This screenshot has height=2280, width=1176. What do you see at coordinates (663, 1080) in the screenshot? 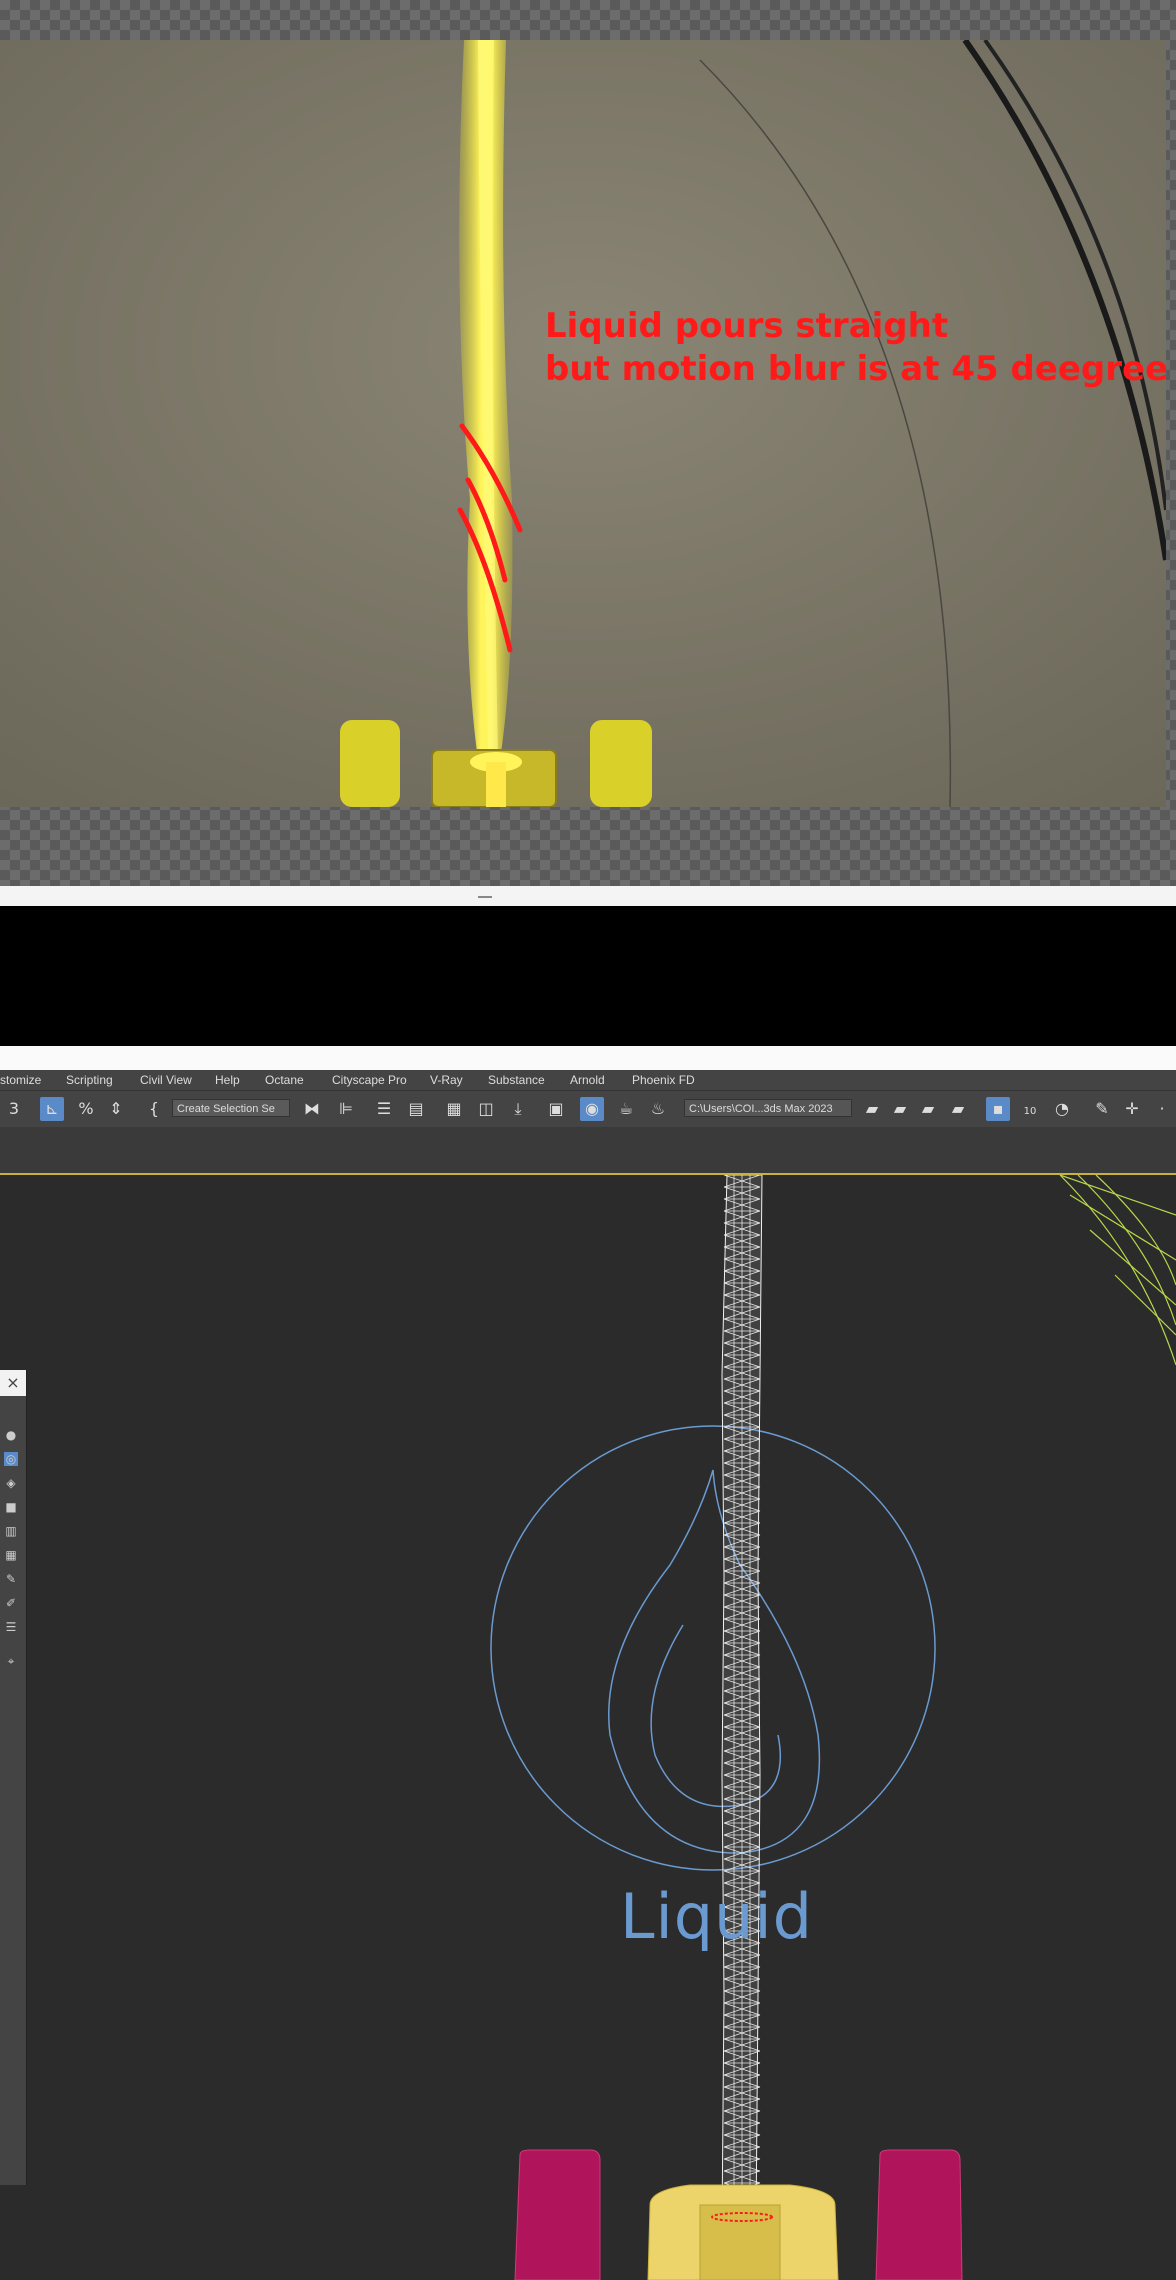
I see `menu-phoenix-fd: Phoenix FD` at bounding box center [663, 1080].